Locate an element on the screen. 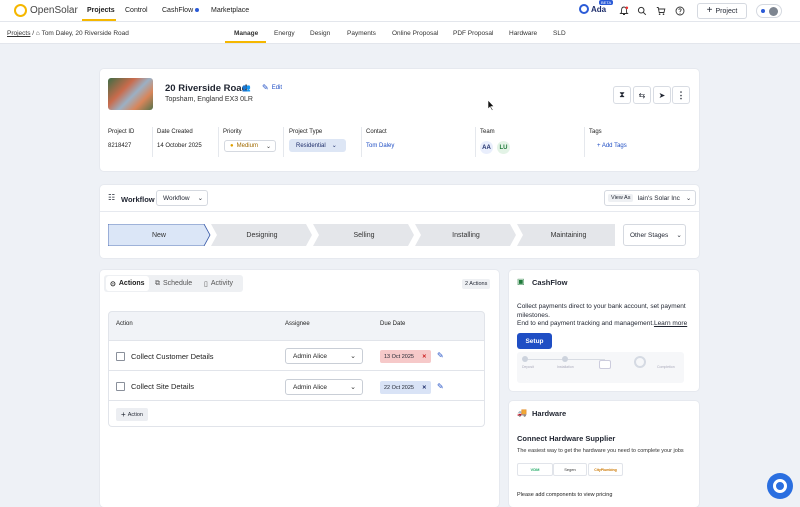 The height and width of the screenshot is (507, 800). nav-projects: Projects is located at coordinates (101, 10).